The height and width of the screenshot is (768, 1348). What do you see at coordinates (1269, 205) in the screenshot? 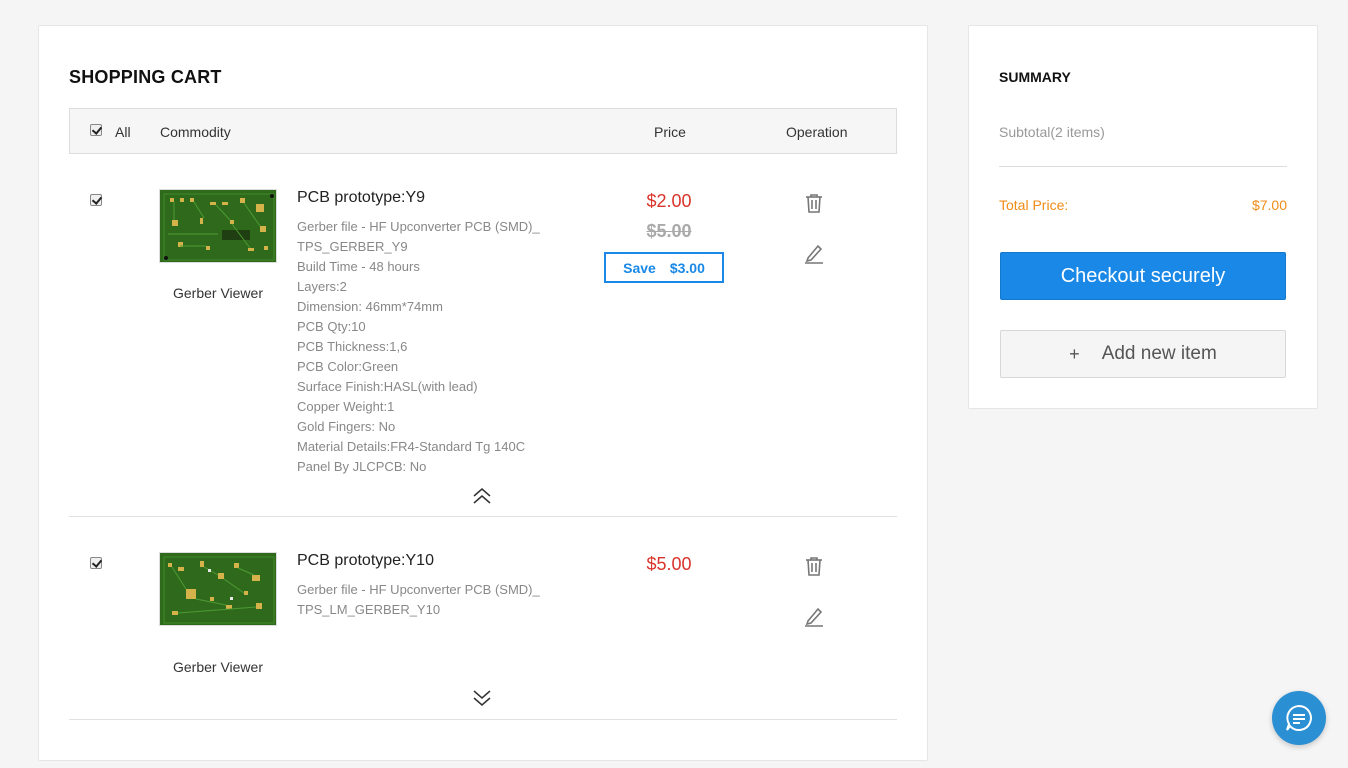
I see `total-price-value: $7.00` at bounding box center [1269, 205].